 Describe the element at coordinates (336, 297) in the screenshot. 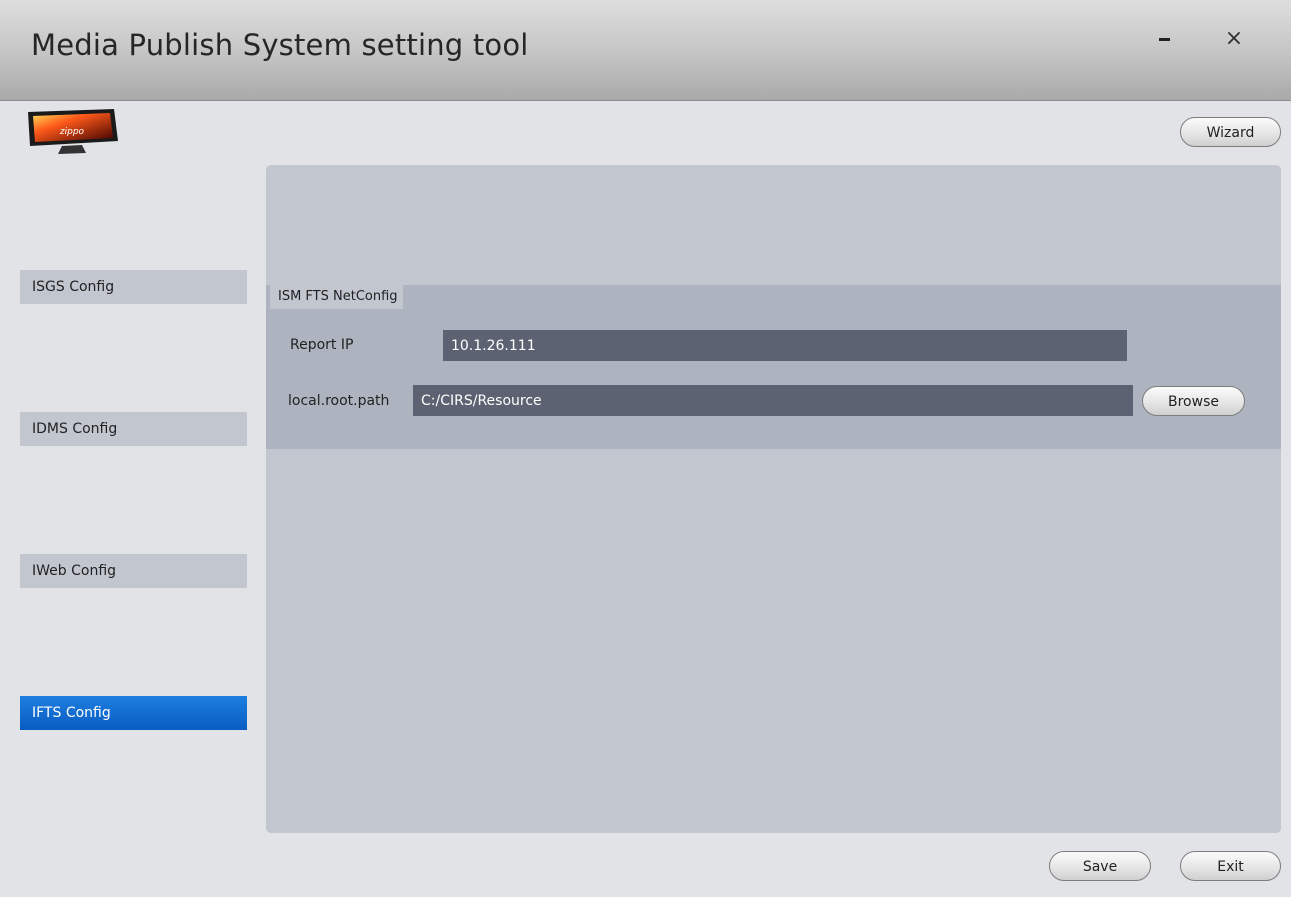

I see `group-title: ISM FTS NetConfig` at that location.